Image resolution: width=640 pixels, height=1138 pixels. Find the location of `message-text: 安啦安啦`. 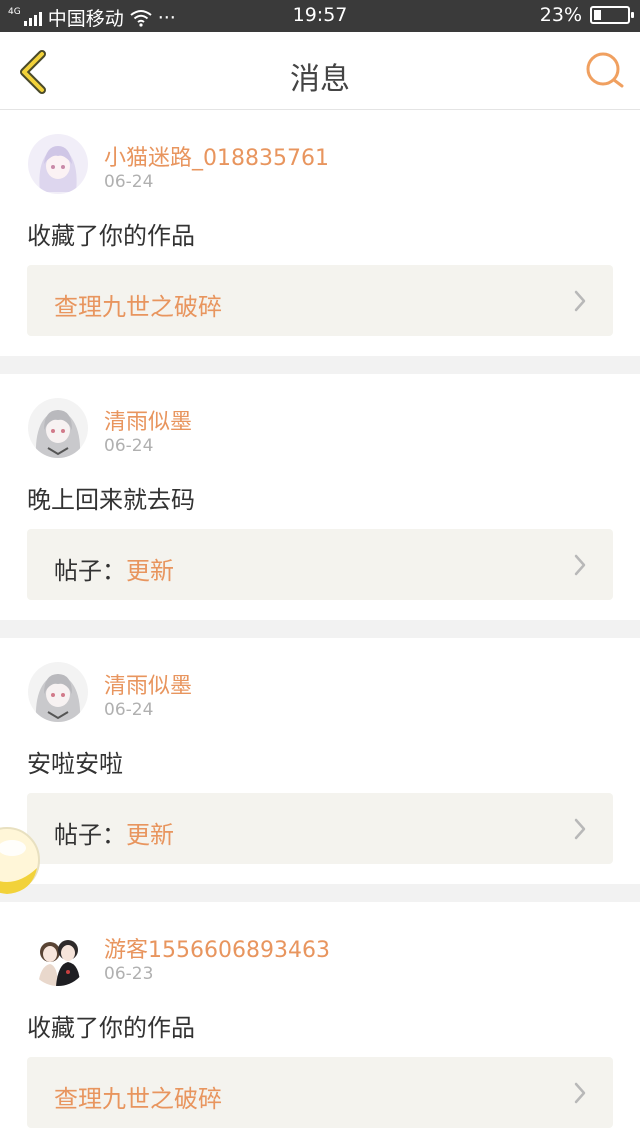

message-text: 安啦安啦 is located at coordinates (75, 764).